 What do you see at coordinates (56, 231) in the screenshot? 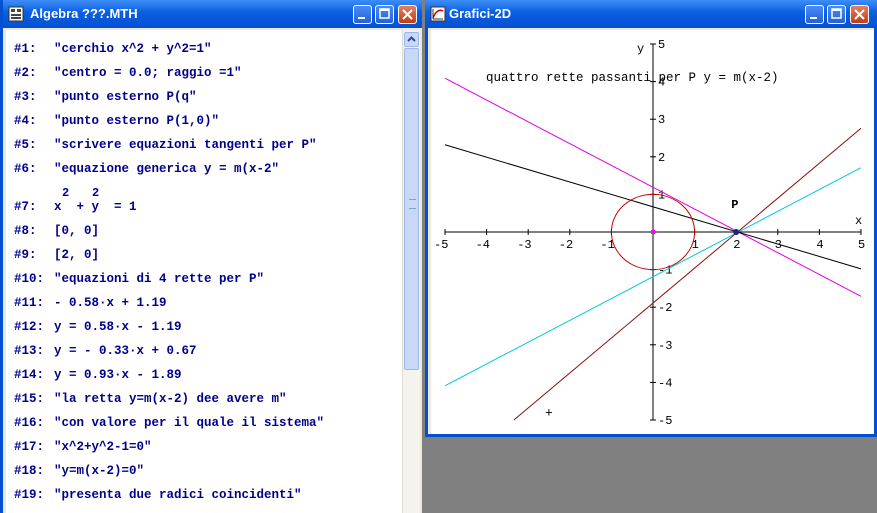
I see `expression-line: #8: [0, 0]` at bounding box center [56, 231].